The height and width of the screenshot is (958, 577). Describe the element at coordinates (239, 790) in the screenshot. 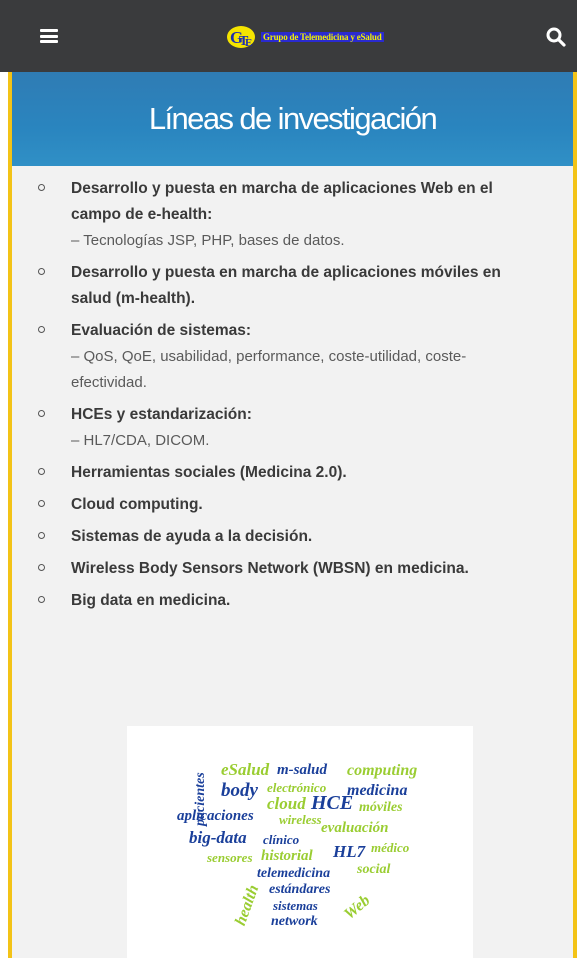

I see `word-cloud-word: body` at that location.